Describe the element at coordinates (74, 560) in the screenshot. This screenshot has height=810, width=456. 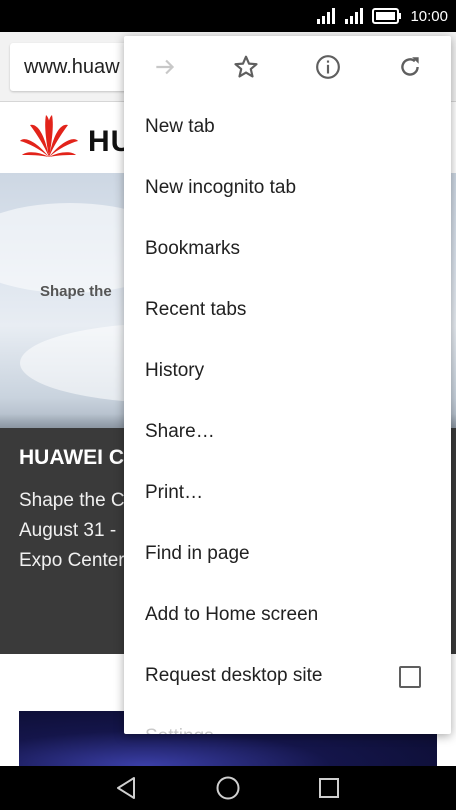
I see `panel-line: Expo Center,` at that location.